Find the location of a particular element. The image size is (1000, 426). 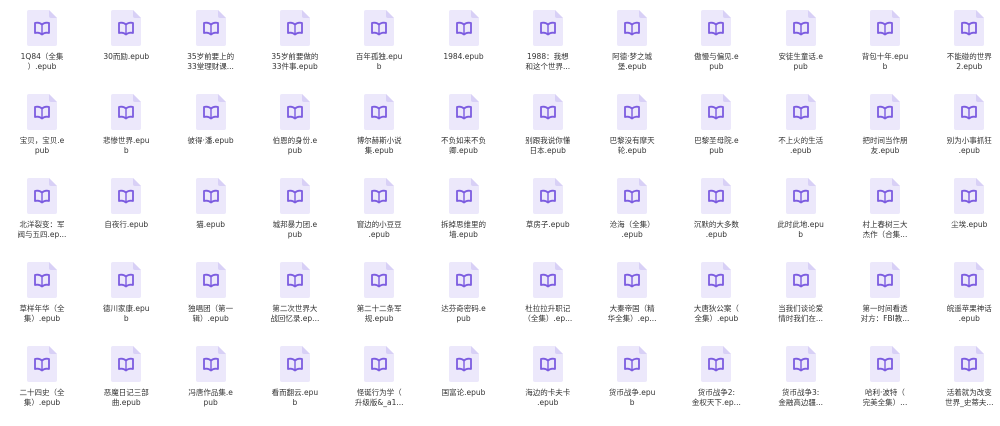

file-item: 城邦暴力团.e pub is located at coordinates (295, 218).